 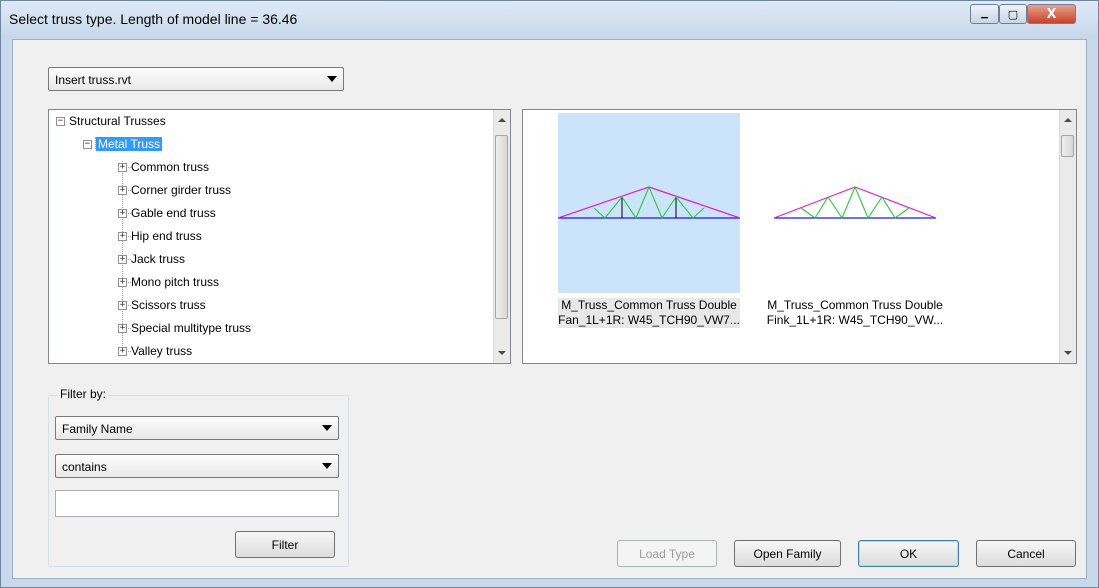 What do you see at coordinates (197, 466) in the screenshot?
I see `filter-condition-dropdown: contains` at bounding box center [197, 466].